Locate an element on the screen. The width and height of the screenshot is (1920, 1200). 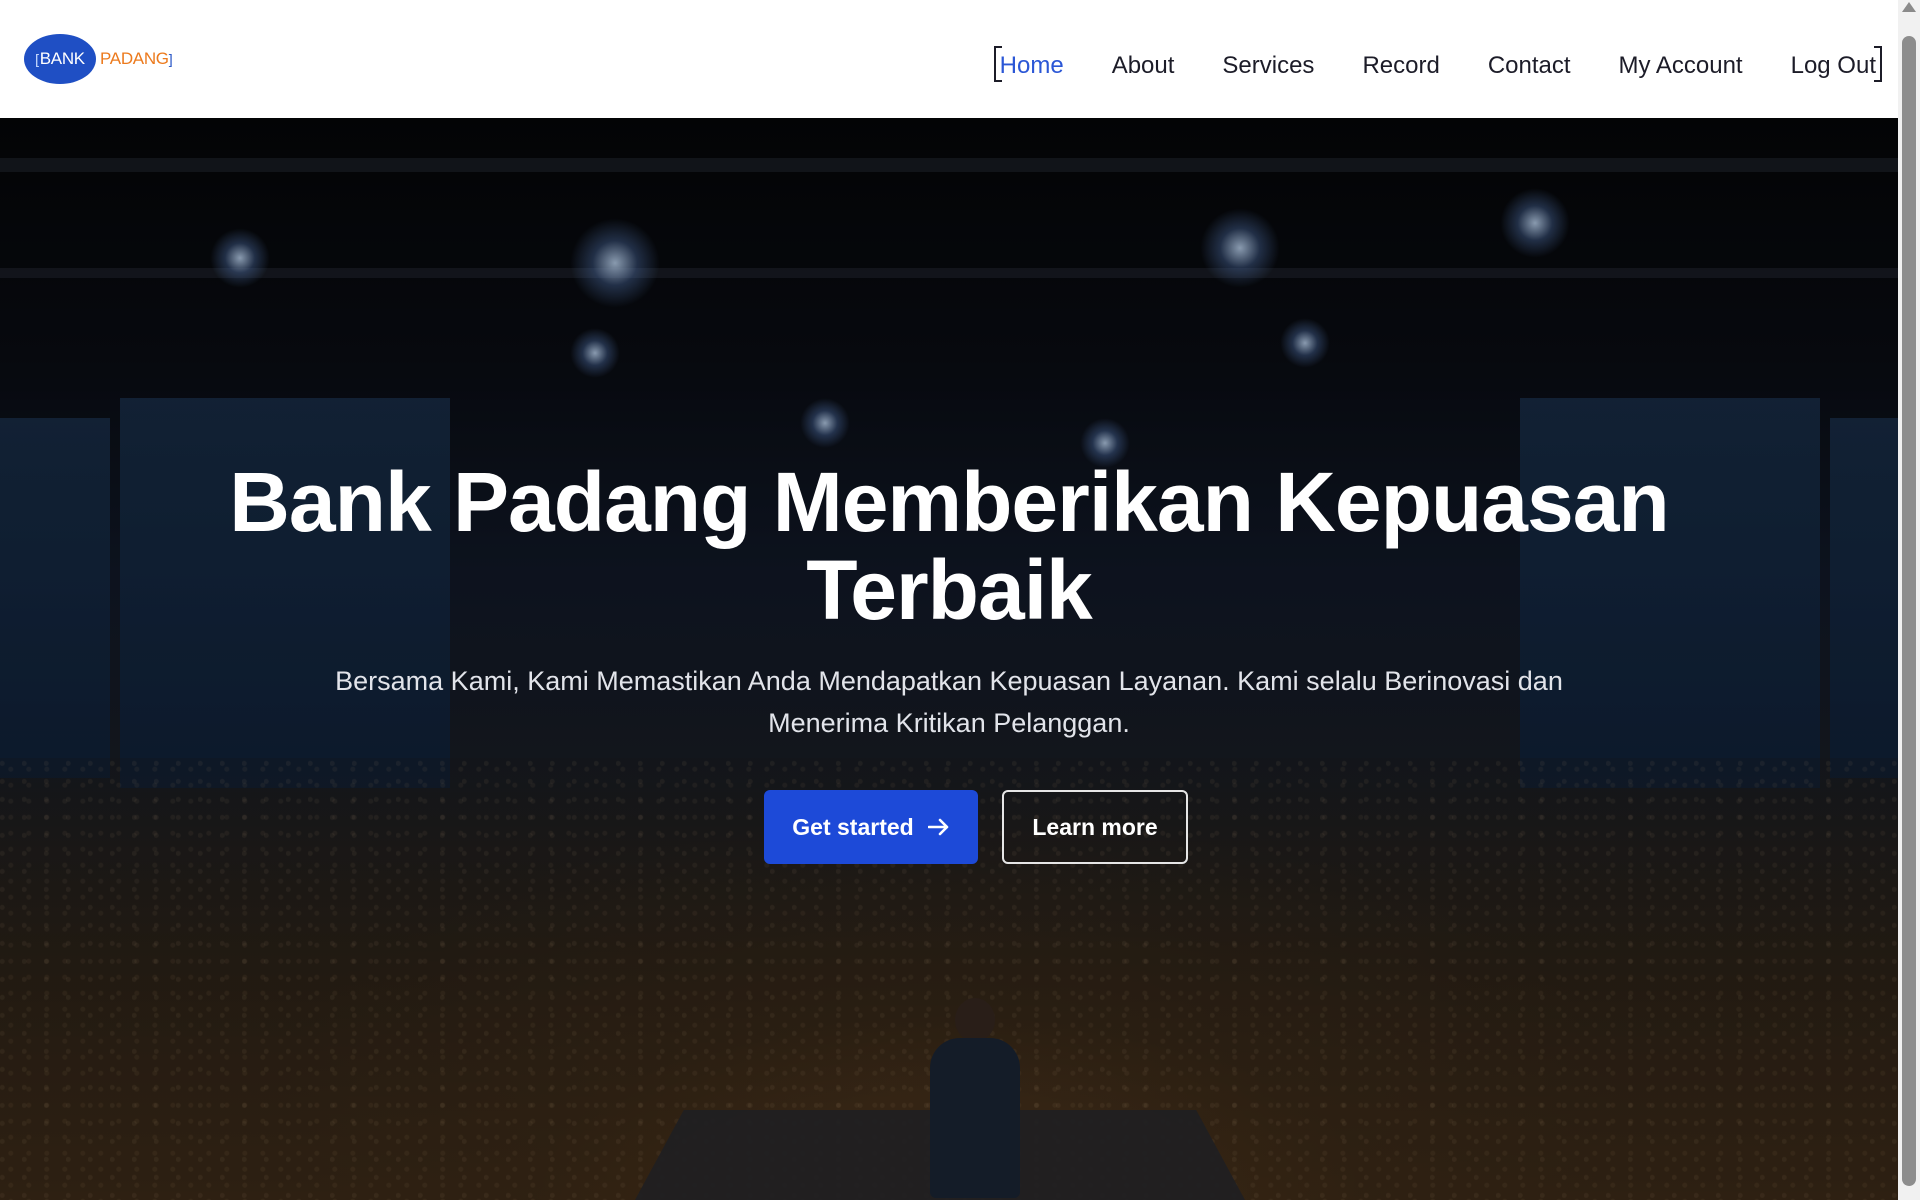
nav-item-label: Contact is located at coordinates (1529, 65).